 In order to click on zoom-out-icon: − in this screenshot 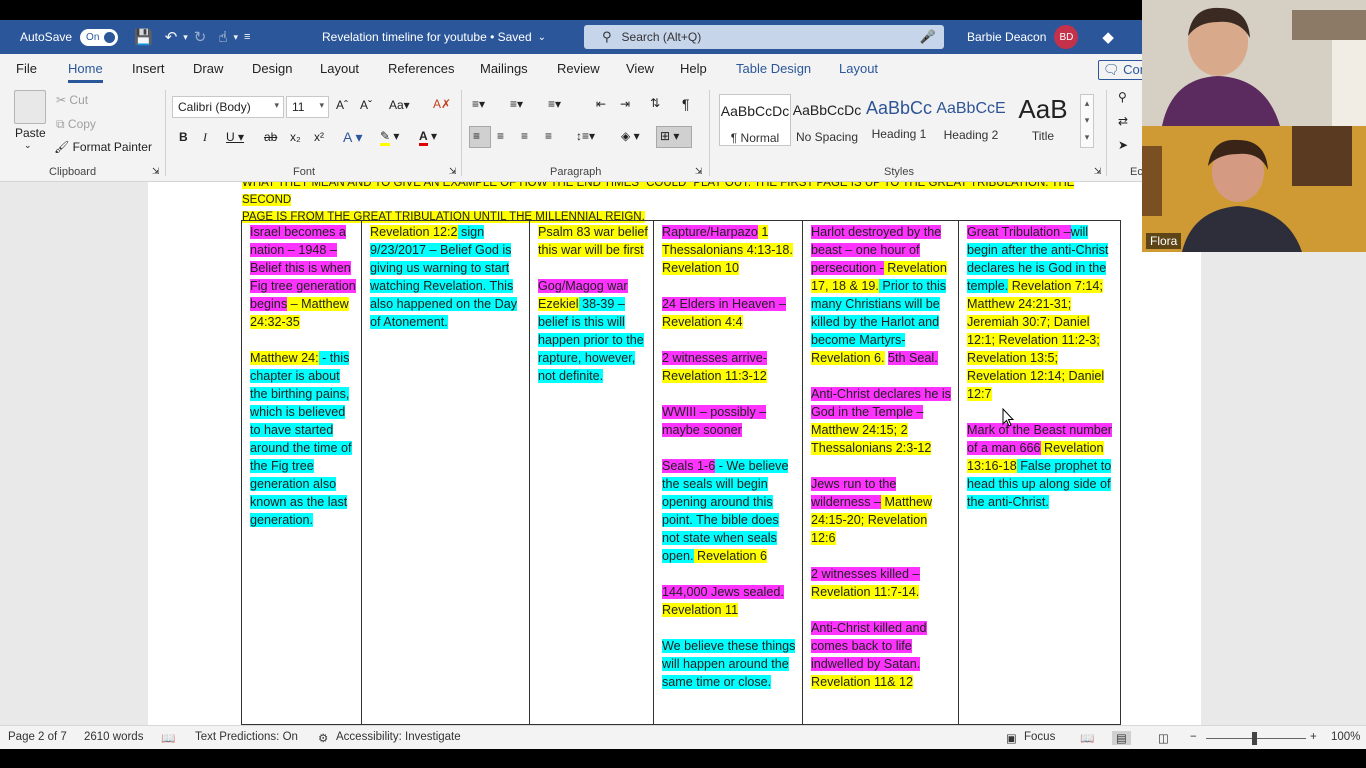, I will do `click(1193, 737)`.